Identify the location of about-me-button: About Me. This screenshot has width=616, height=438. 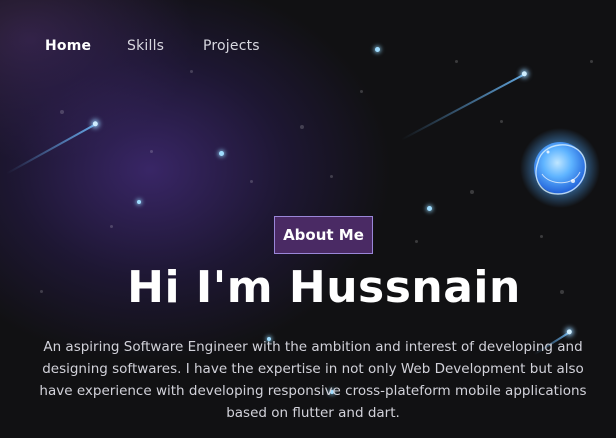
(323, 235).